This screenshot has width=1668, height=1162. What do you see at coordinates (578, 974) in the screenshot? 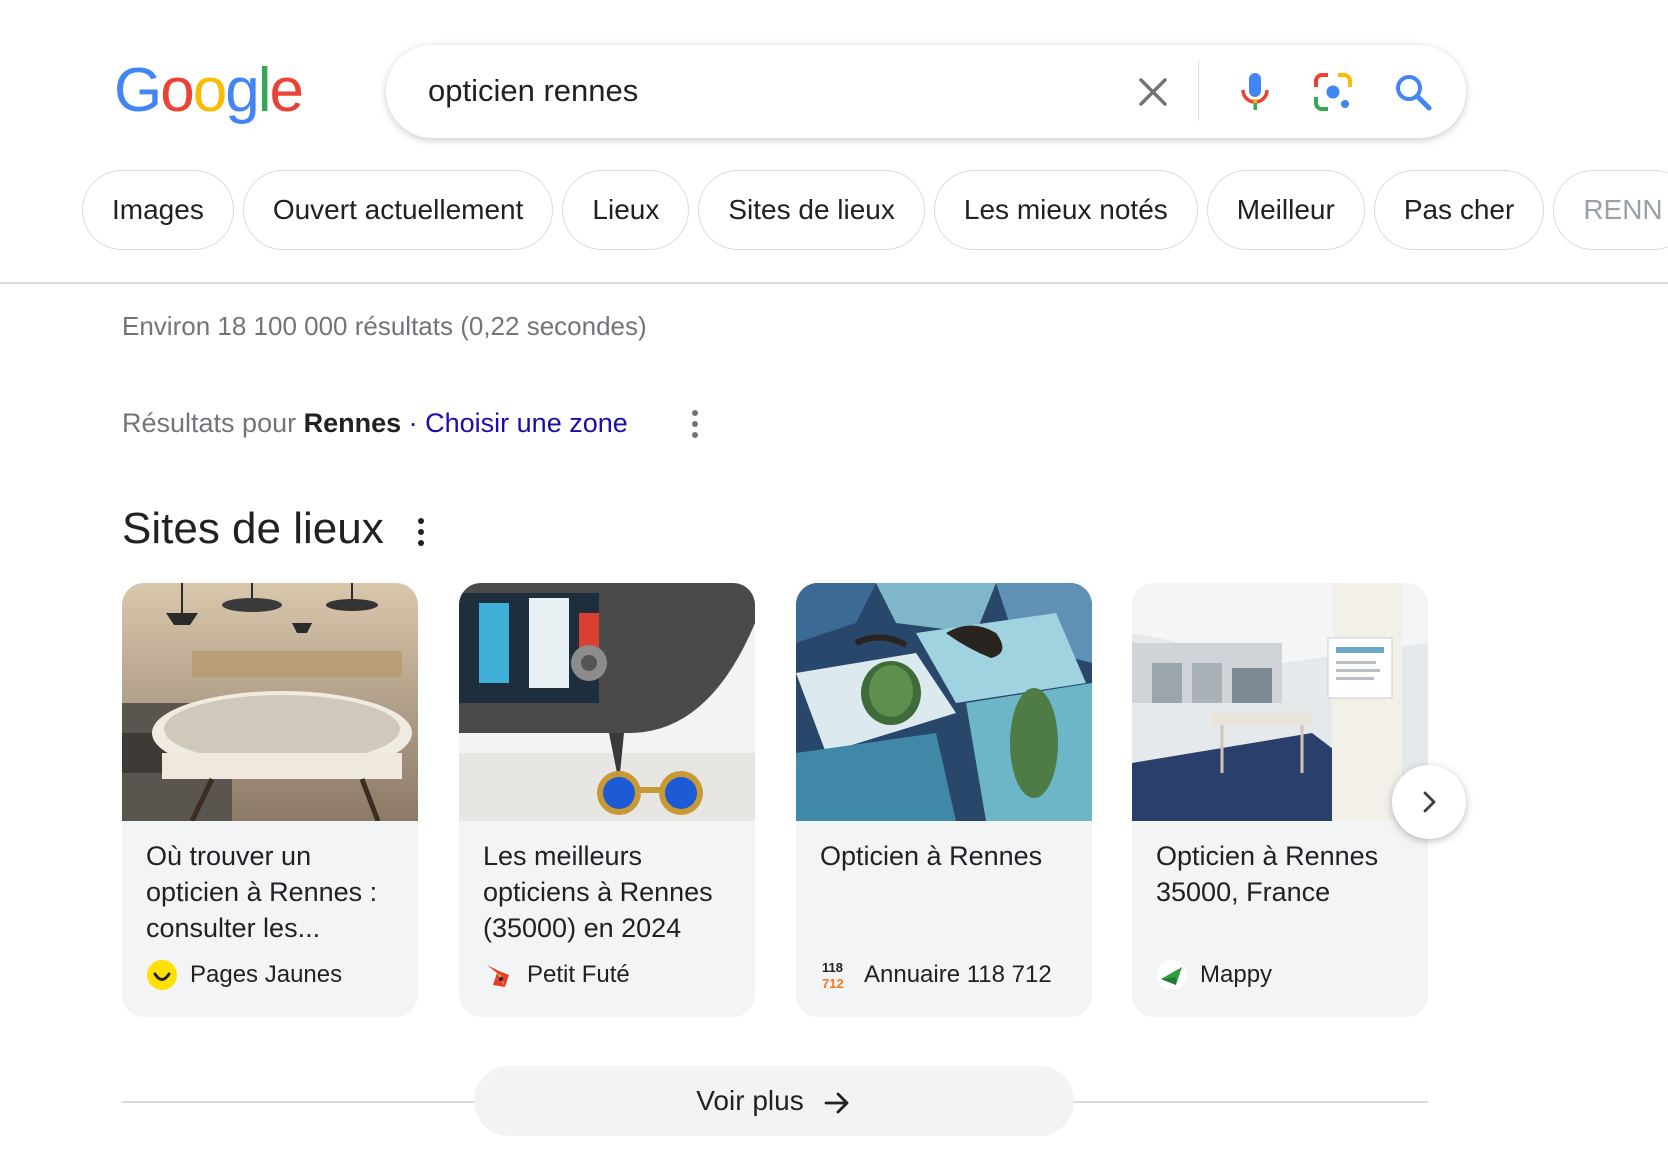
I see `source-name: Petit Futé` at bounding box center [578, 974].